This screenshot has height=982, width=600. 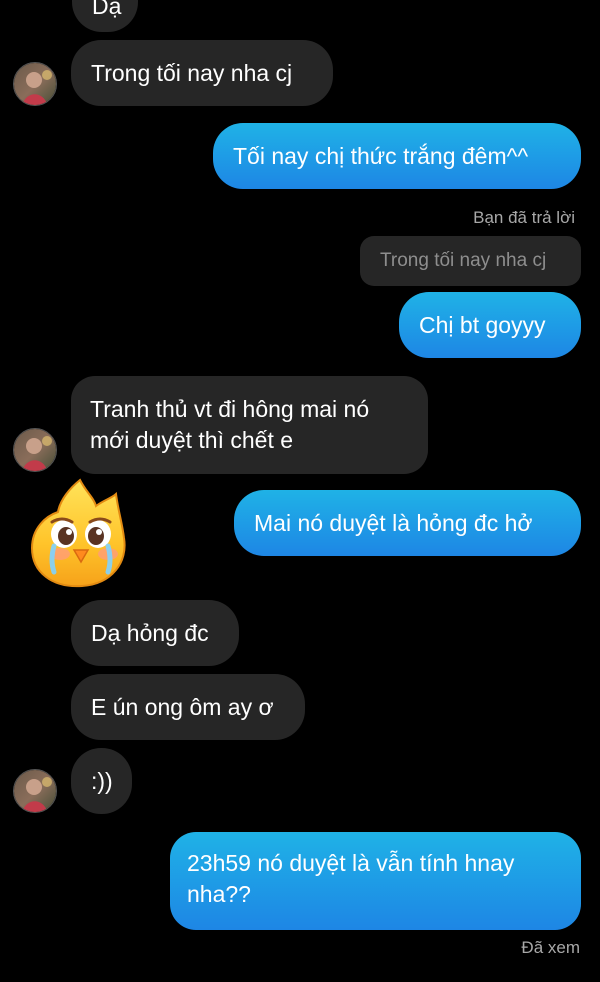 I want to click on quoted-text: Trong tối nay nha cj, so click(x=463, y=260).